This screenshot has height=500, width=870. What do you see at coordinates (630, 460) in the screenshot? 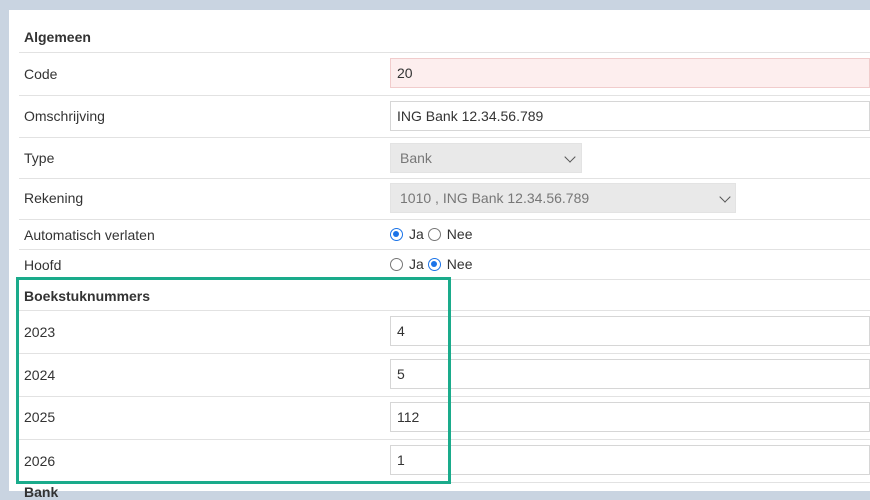
I see `boekstuknummer-input: 1` at bounding box center [630, 460].